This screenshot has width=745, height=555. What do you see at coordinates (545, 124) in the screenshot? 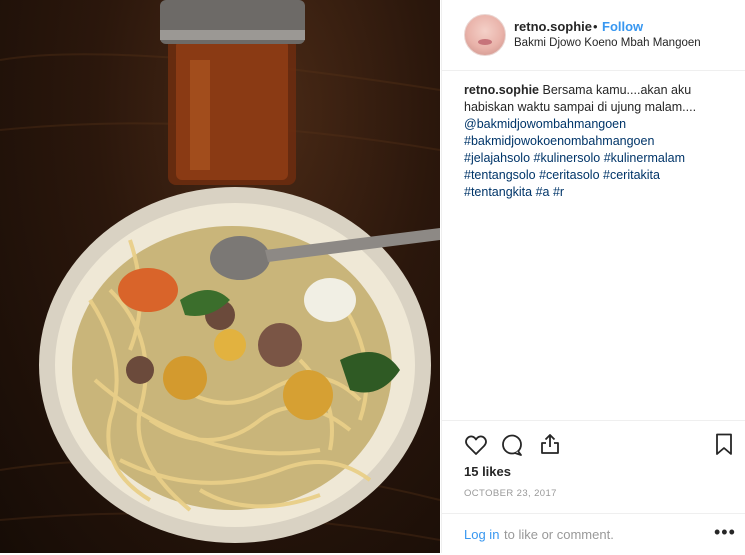
I see `caption-mention: @bakmidjowombahmangoen` at bounding box center [545, 124].